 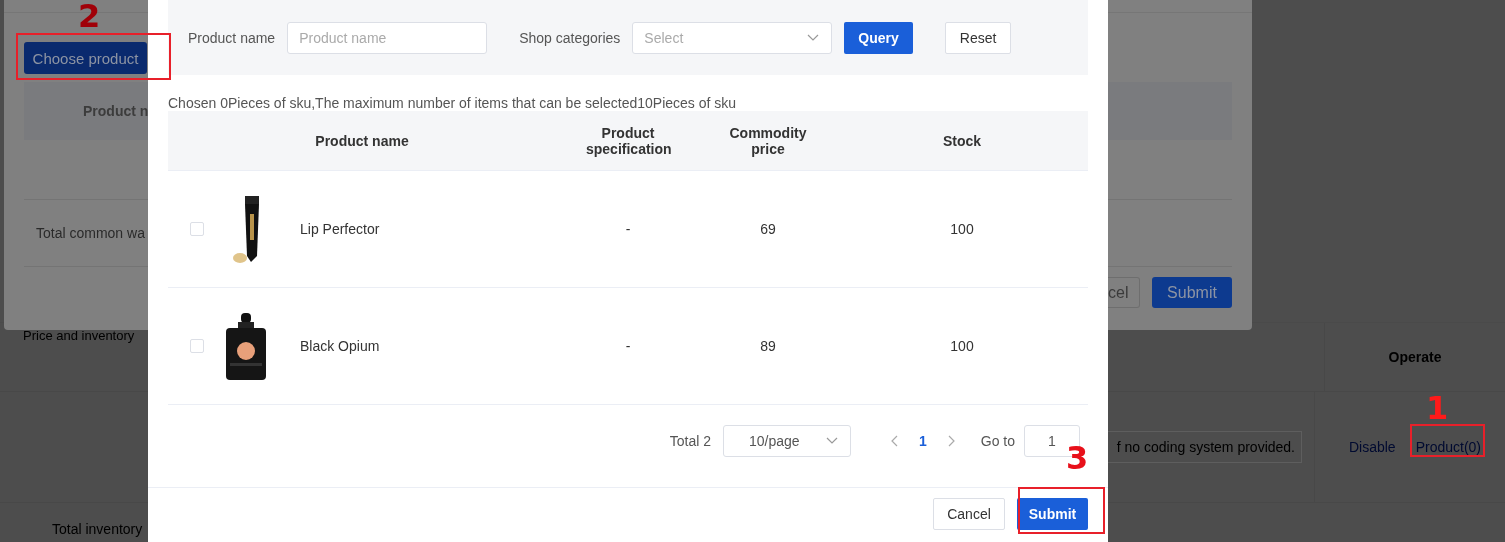 I want to click on product-name-field: Product name, so click(x=387, y=37).